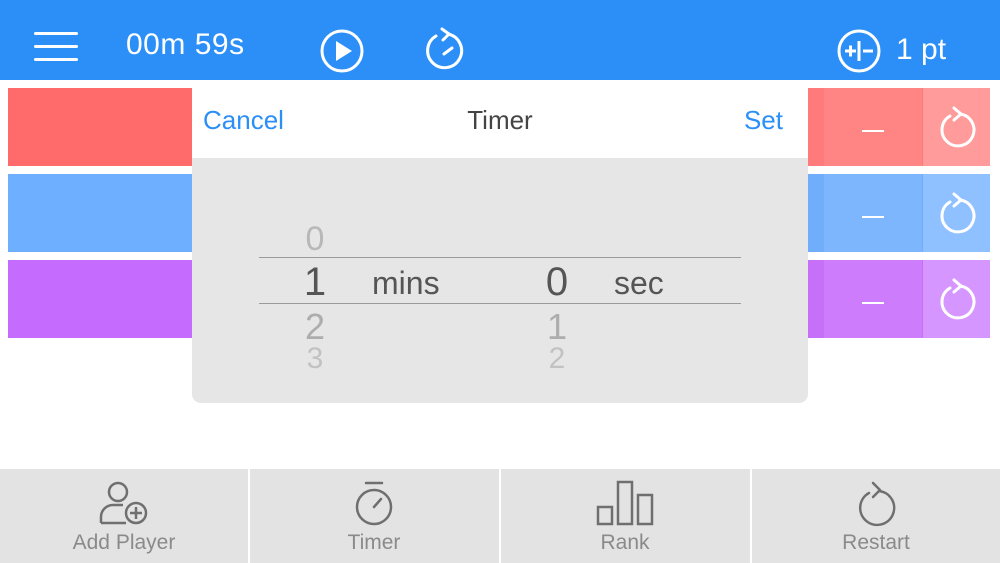 Image resolution: width=1000 pixels, height=563 pixels. I want to click on picker-toolbar: Cancel Timer Set, so click(500, 119).